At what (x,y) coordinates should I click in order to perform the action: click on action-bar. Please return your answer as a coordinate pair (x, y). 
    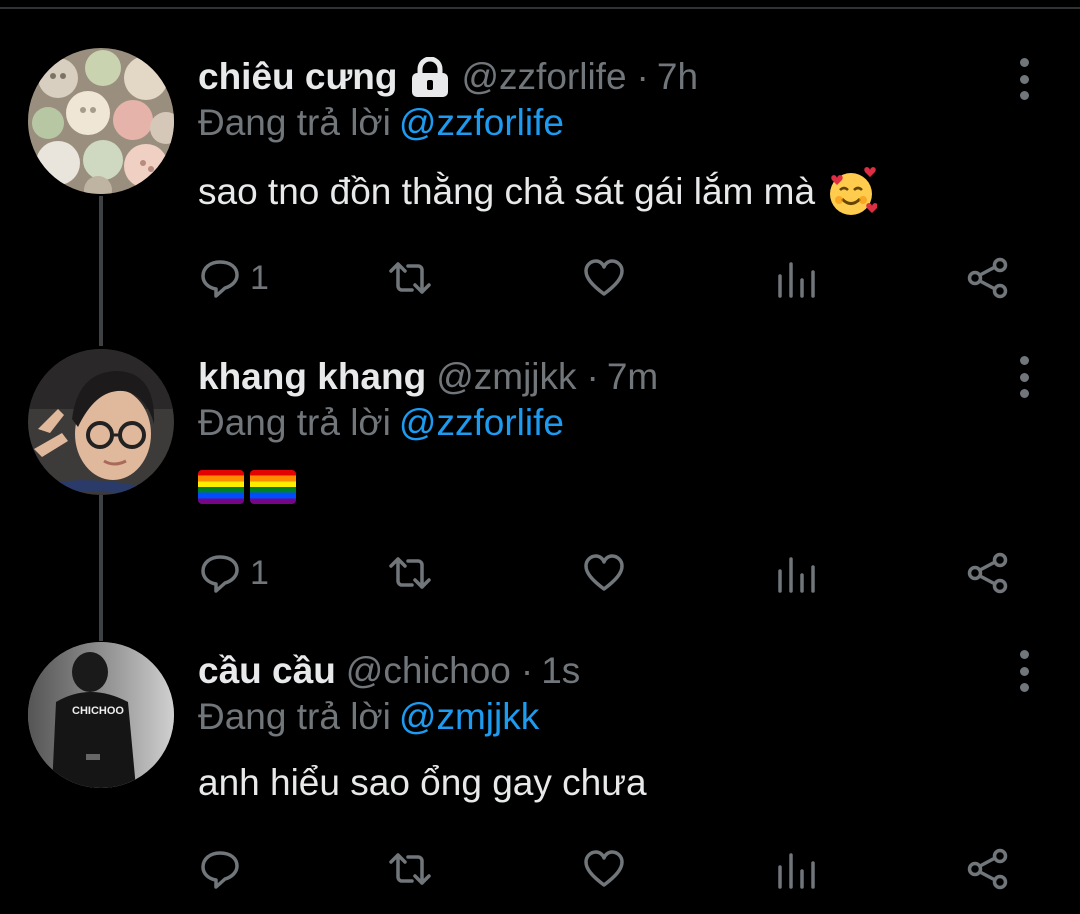
    Looking at the image, I should click on (608, 869).